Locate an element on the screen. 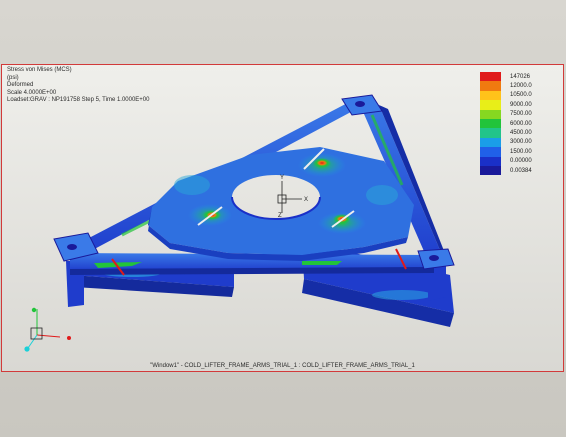 This screenshot has height=437, width=566. center-plate is located at coordinates (281, 204).